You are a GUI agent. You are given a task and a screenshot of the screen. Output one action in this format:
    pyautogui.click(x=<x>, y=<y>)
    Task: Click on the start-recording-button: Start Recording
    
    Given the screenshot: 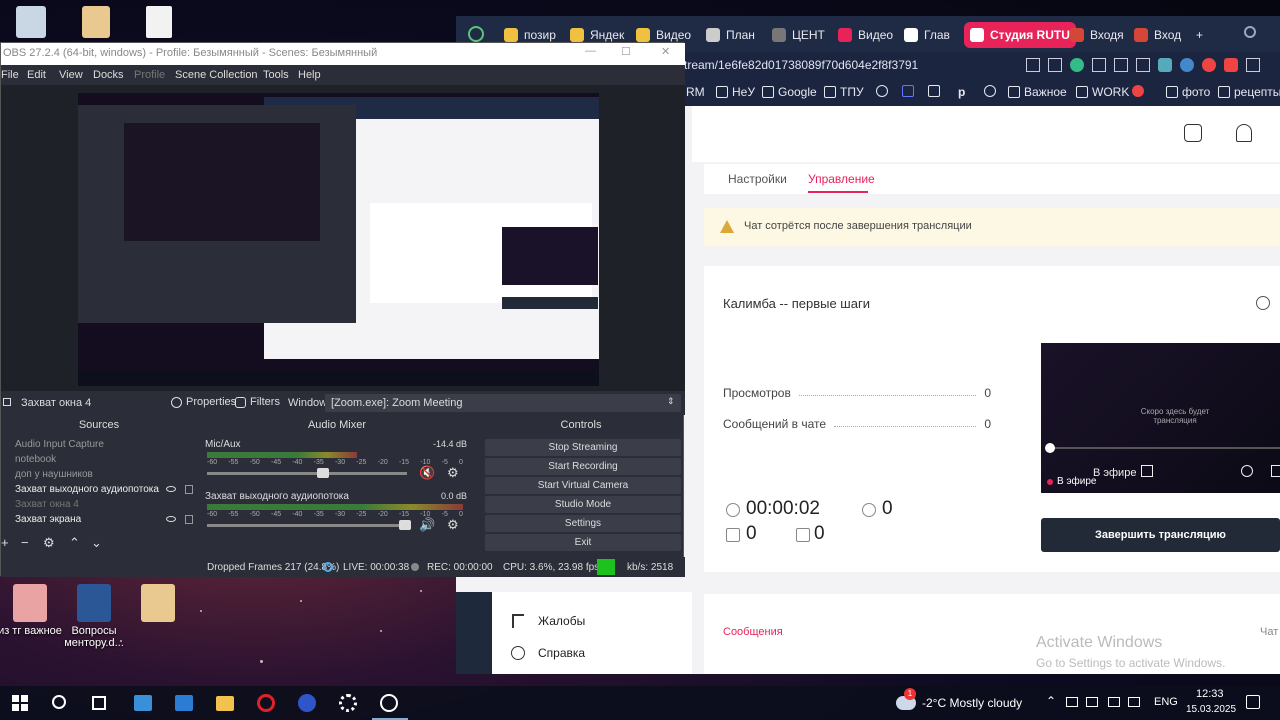 What is the action you would take?
    pyautogui.click(x=583, y=466)
    